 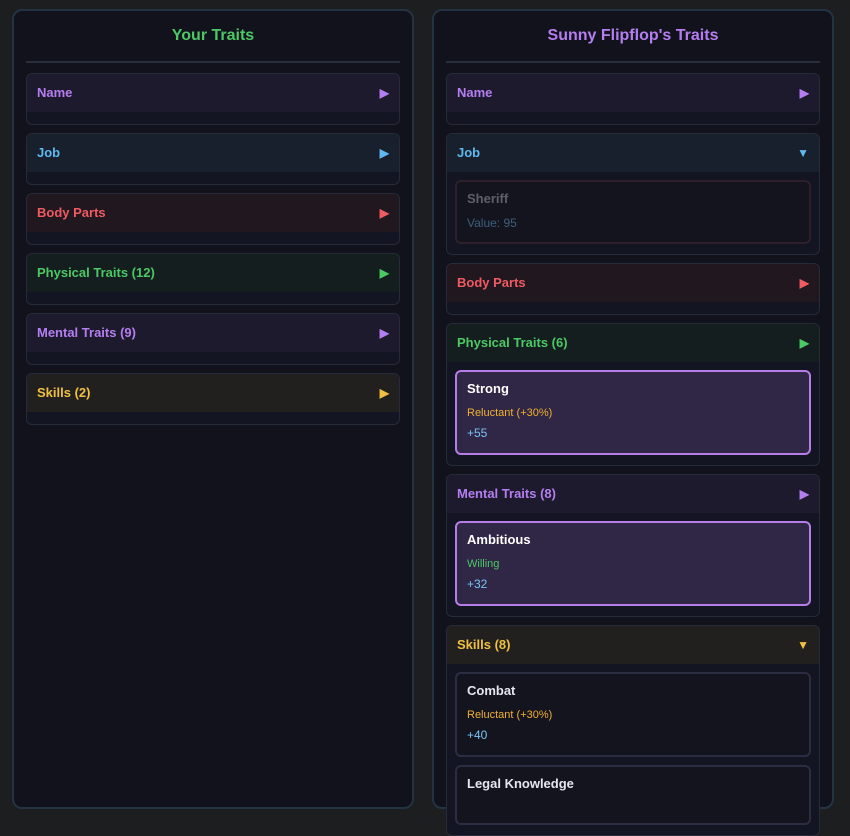 What do you see at coordinates (213, 273) in the screenshot?
I see `category-header: Physical Traits (12) ▶` at bounding box center [213, 273].